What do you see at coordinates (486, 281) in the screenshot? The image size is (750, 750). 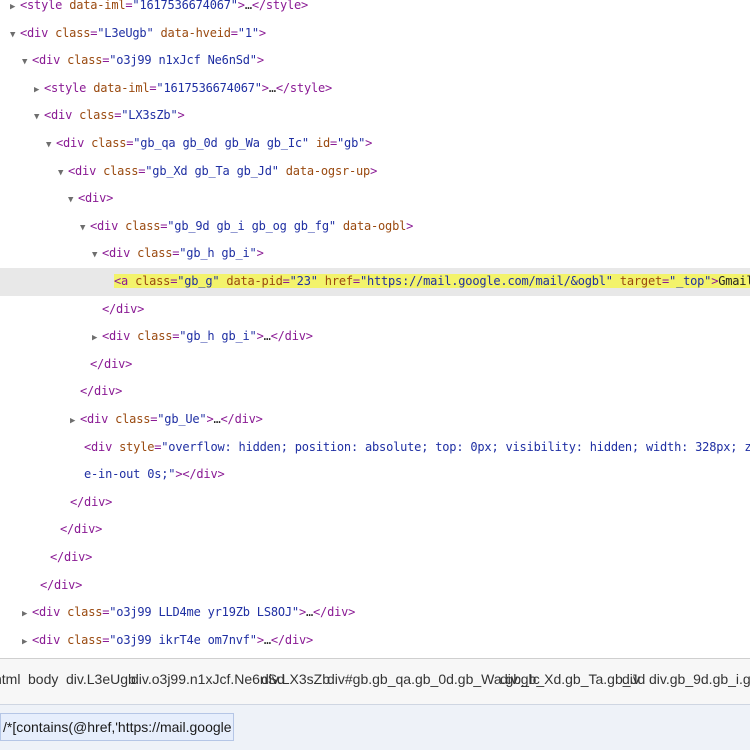 I see `markup-attr-val: "https://mail.google.com/mail/&ogbl"` at bounding box center [486, 281].